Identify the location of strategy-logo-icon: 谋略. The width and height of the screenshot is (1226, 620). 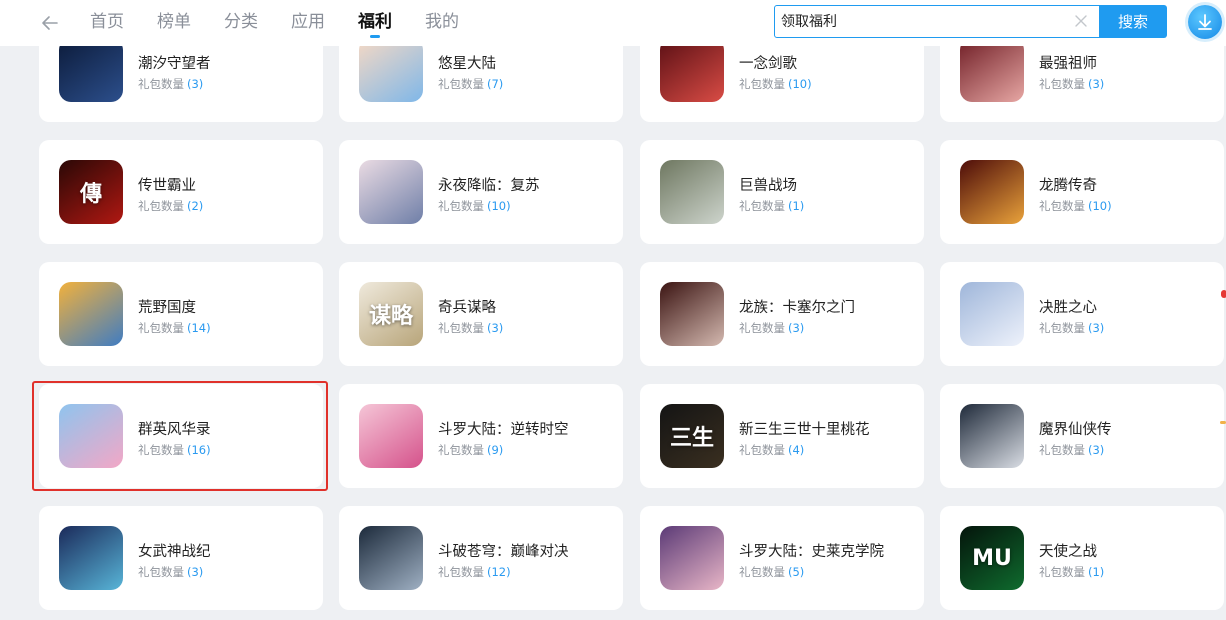
(391, 314).